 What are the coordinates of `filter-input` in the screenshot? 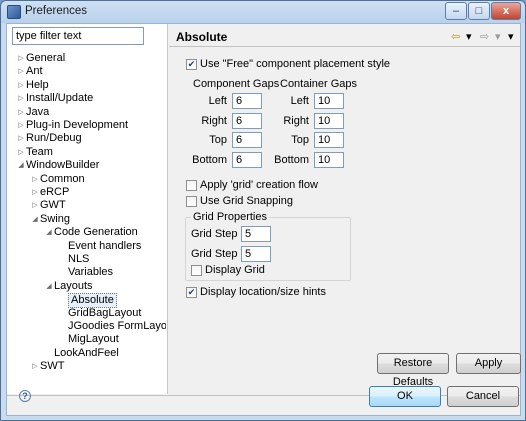 It's located at (78, 36).